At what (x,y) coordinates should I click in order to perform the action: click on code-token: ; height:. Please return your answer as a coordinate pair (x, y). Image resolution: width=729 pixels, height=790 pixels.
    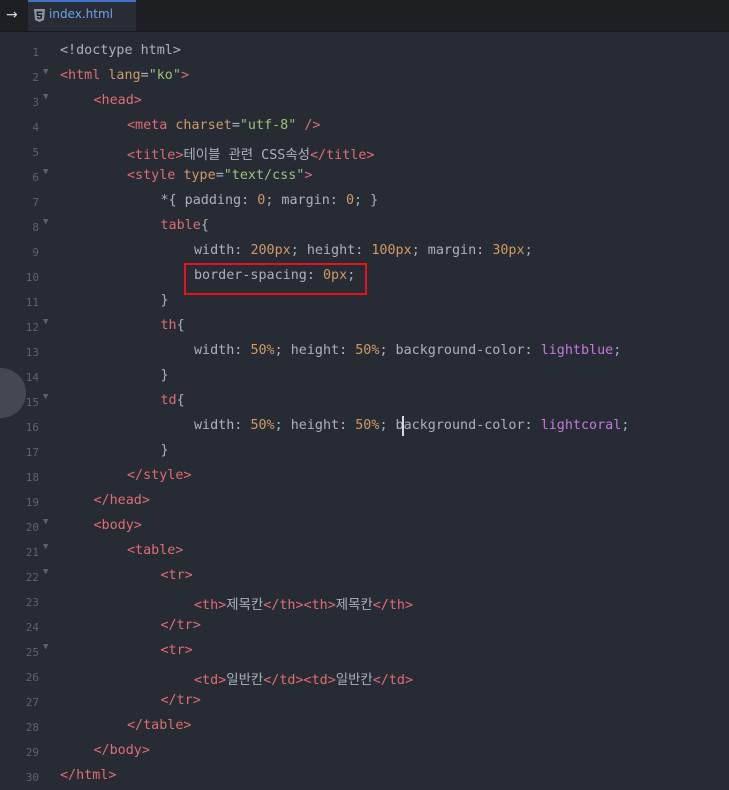
    Looking at the image, I should click on (315, 425).